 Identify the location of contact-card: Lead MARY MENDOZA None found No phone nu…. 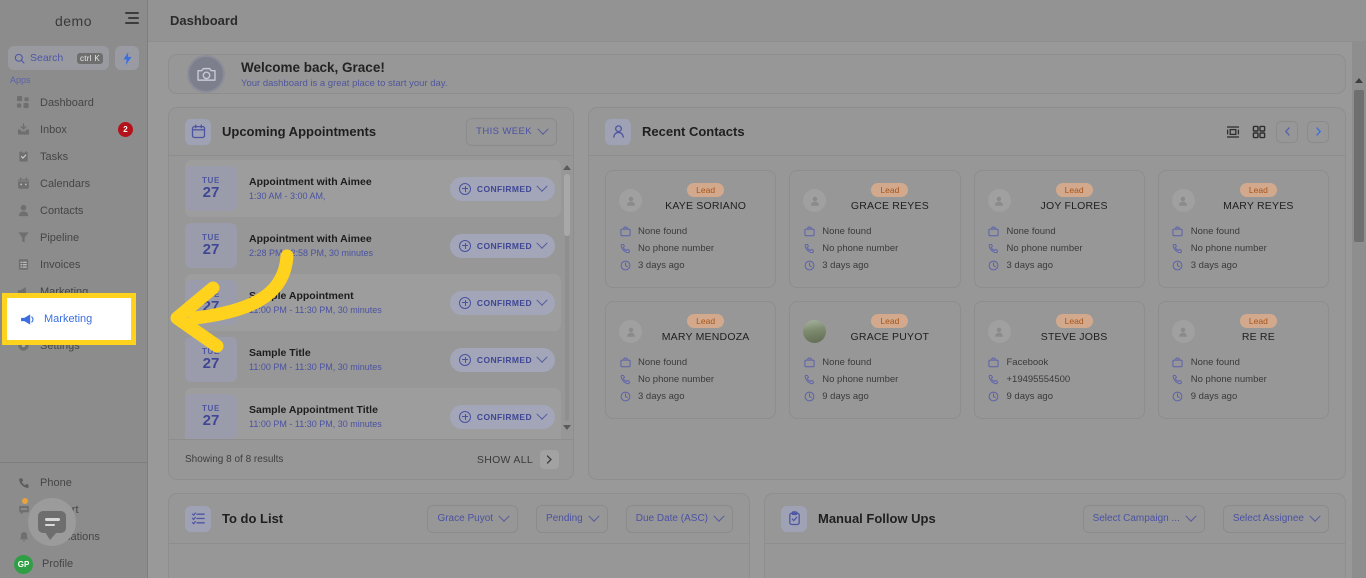
(691, 360).